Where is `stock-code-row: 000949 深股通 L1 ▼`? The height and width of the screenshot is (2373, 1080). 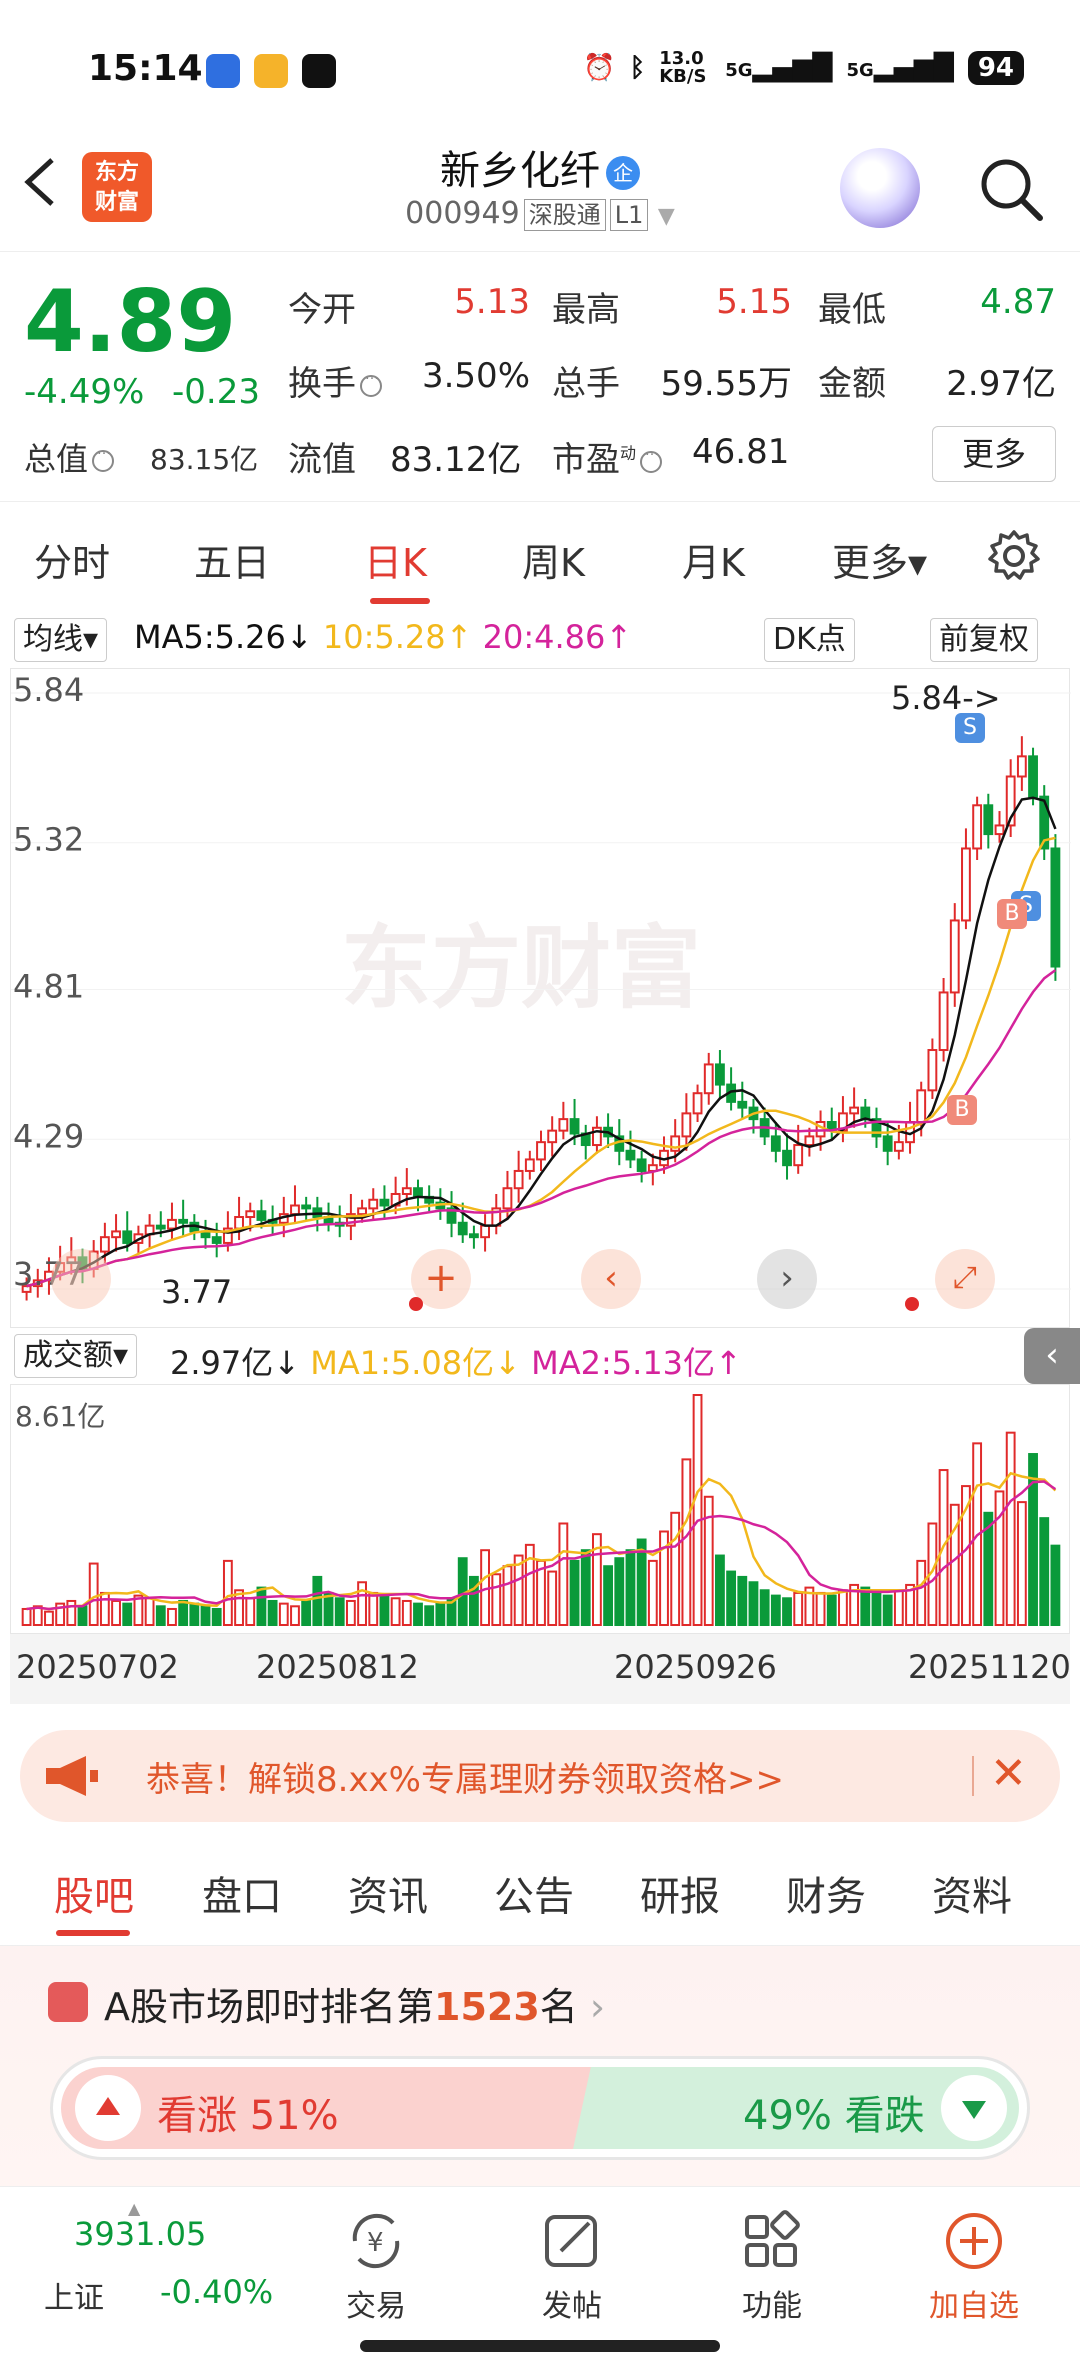
stock-code-row: 000949 深股通 L1 ▼ is located at coordinates (540, 213).